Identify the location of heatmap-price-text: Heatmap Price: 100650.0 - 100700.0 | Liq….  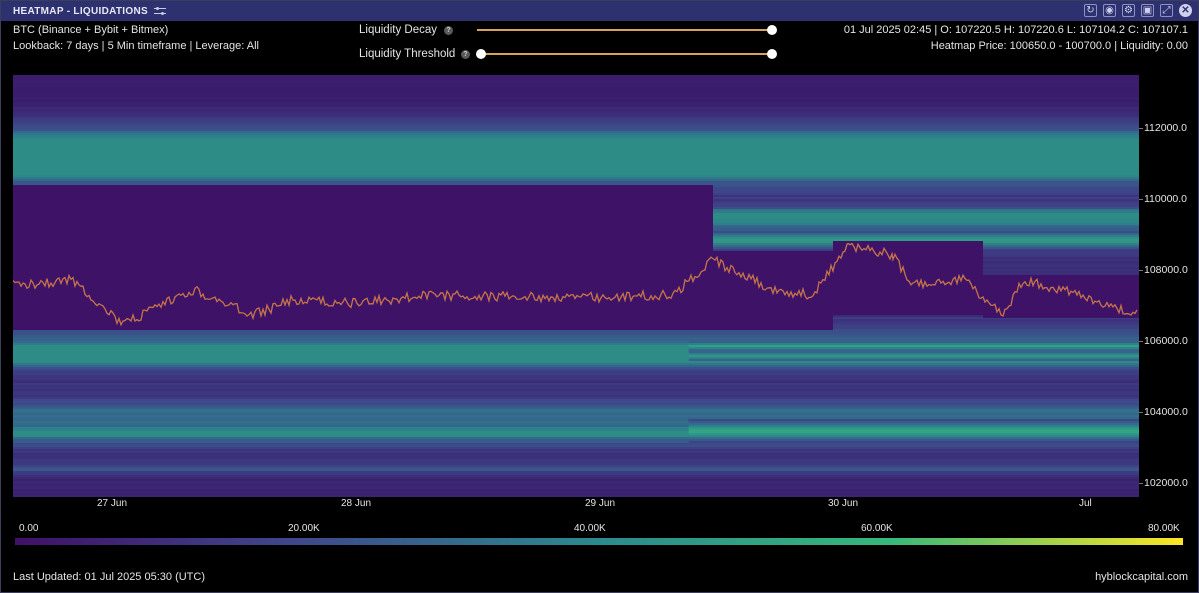
(1059, 46).